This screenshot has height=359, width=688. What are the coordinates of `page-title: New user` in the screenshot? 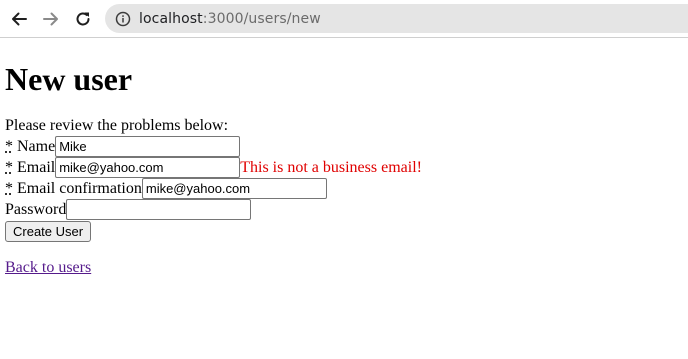 It's located at (69, 79).